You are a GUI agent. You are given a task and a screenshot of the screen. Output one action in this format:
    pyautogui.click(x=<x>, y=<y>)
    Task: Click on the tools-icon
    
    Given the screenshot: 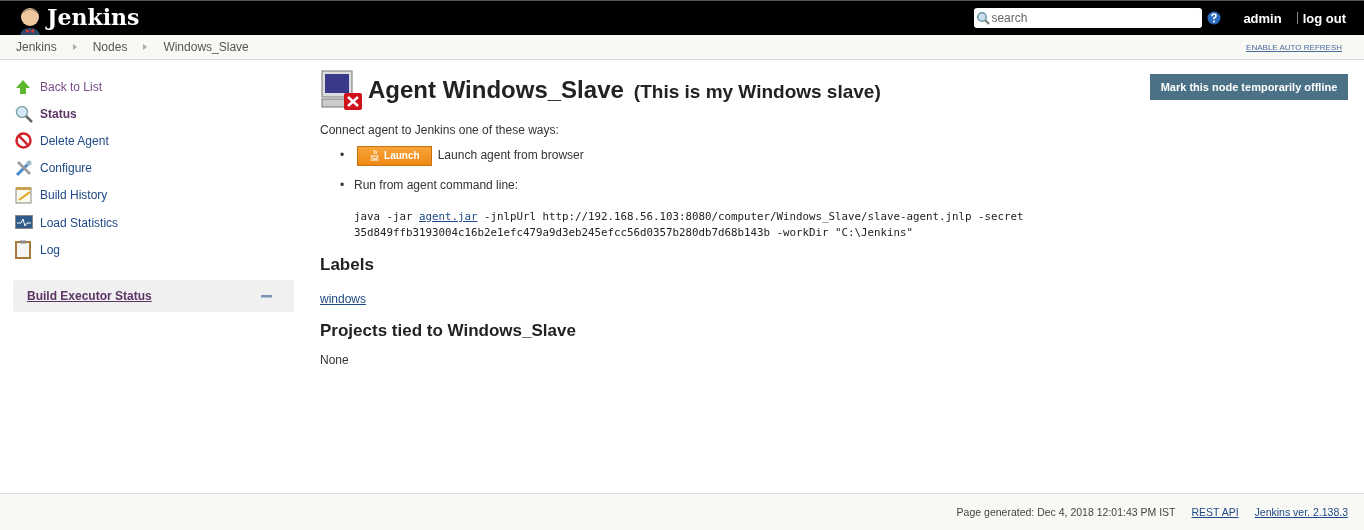 What is the action you would take?
    pyautogui.click(x=24, y=168)
    